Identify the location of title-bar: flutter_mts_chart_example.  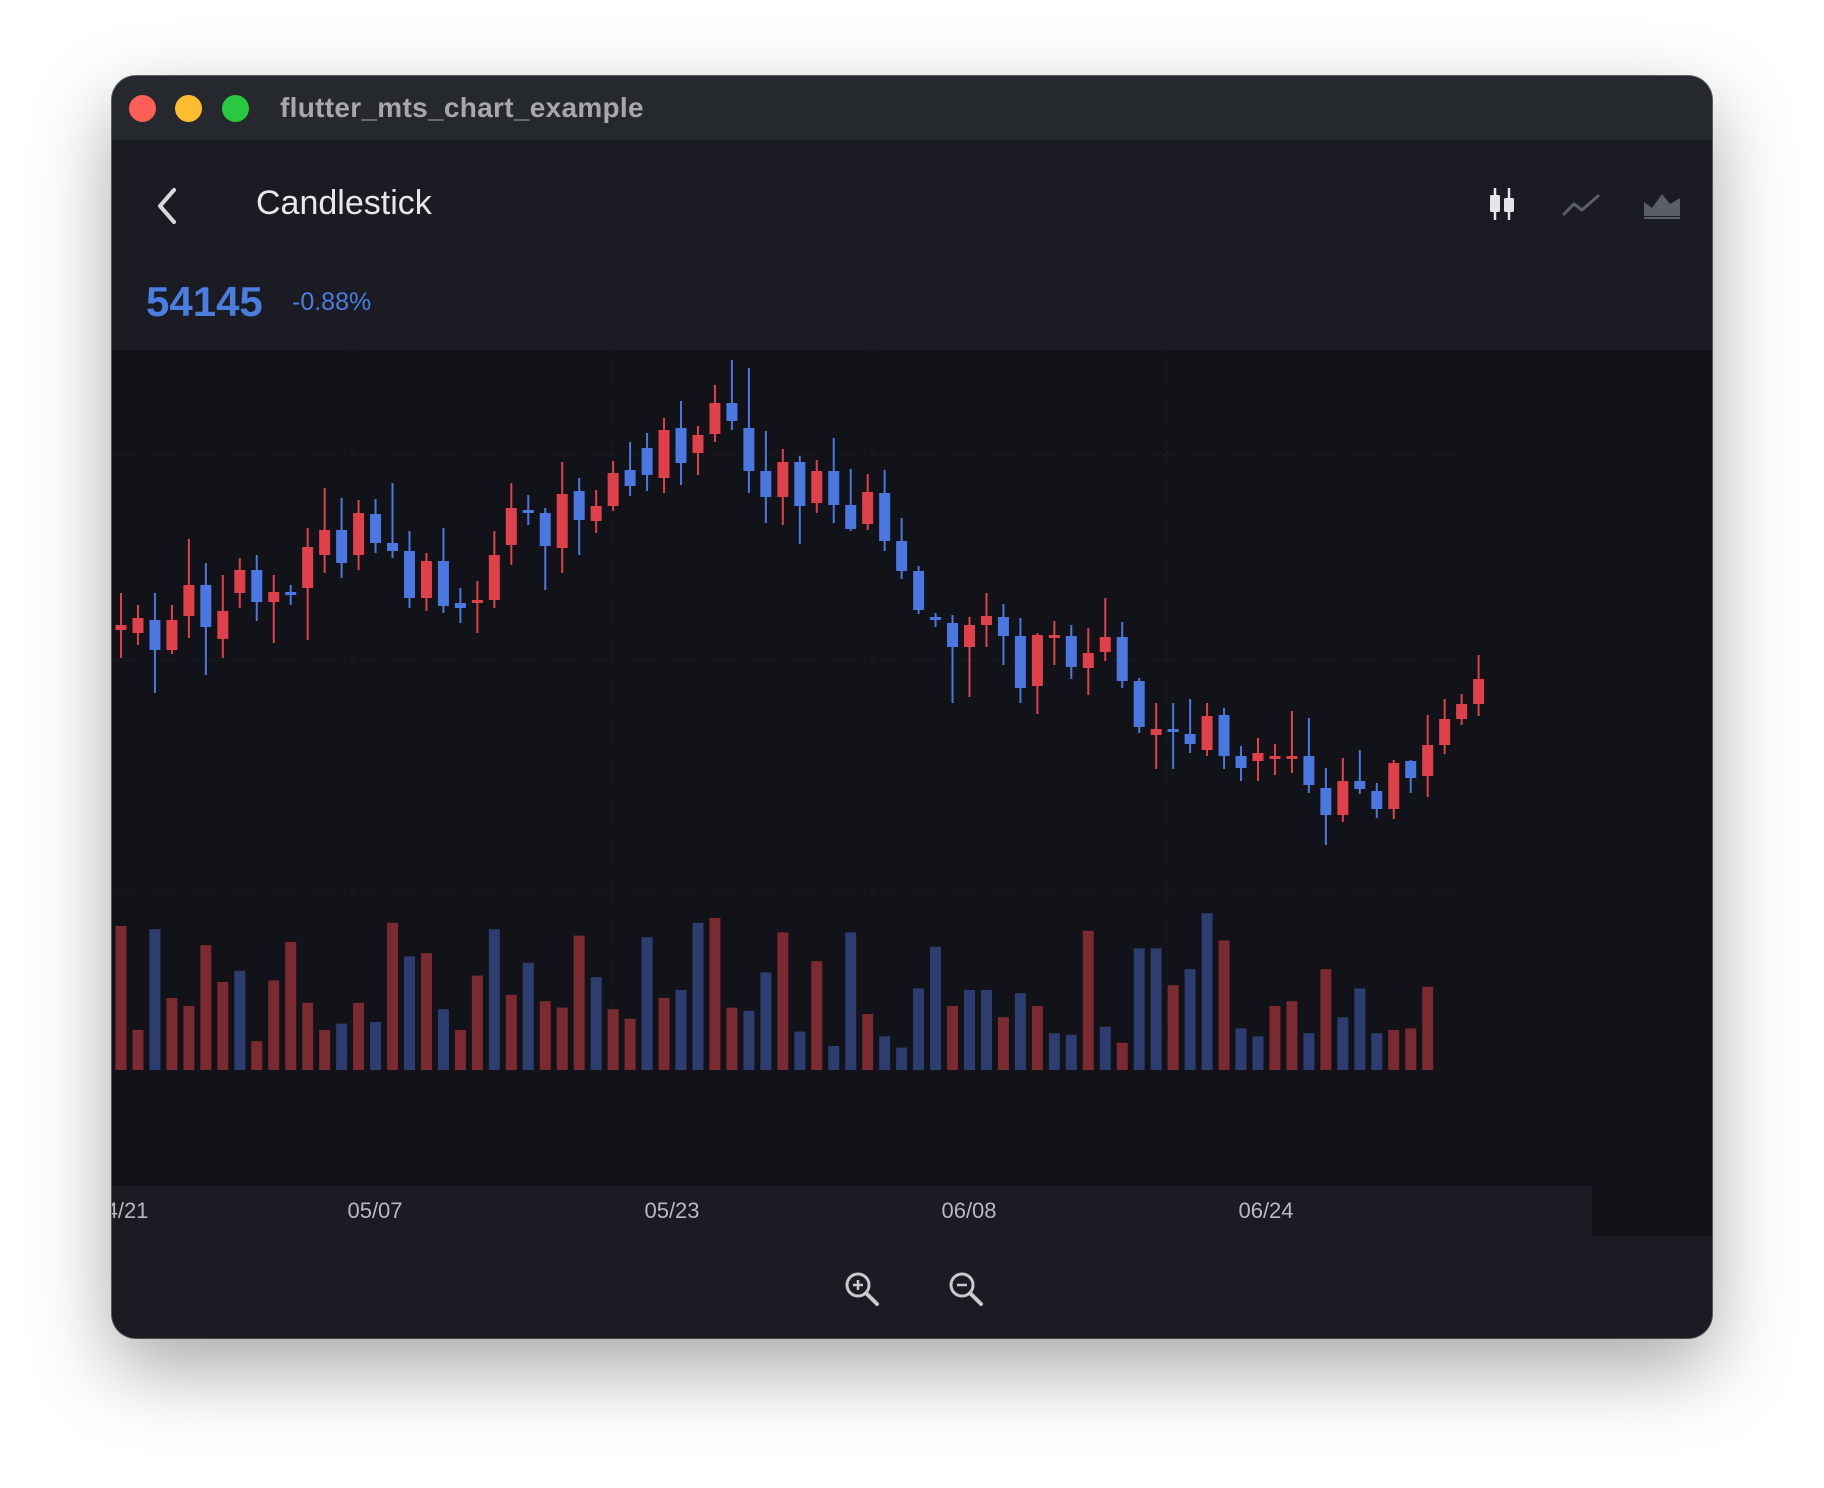
(912, 108).